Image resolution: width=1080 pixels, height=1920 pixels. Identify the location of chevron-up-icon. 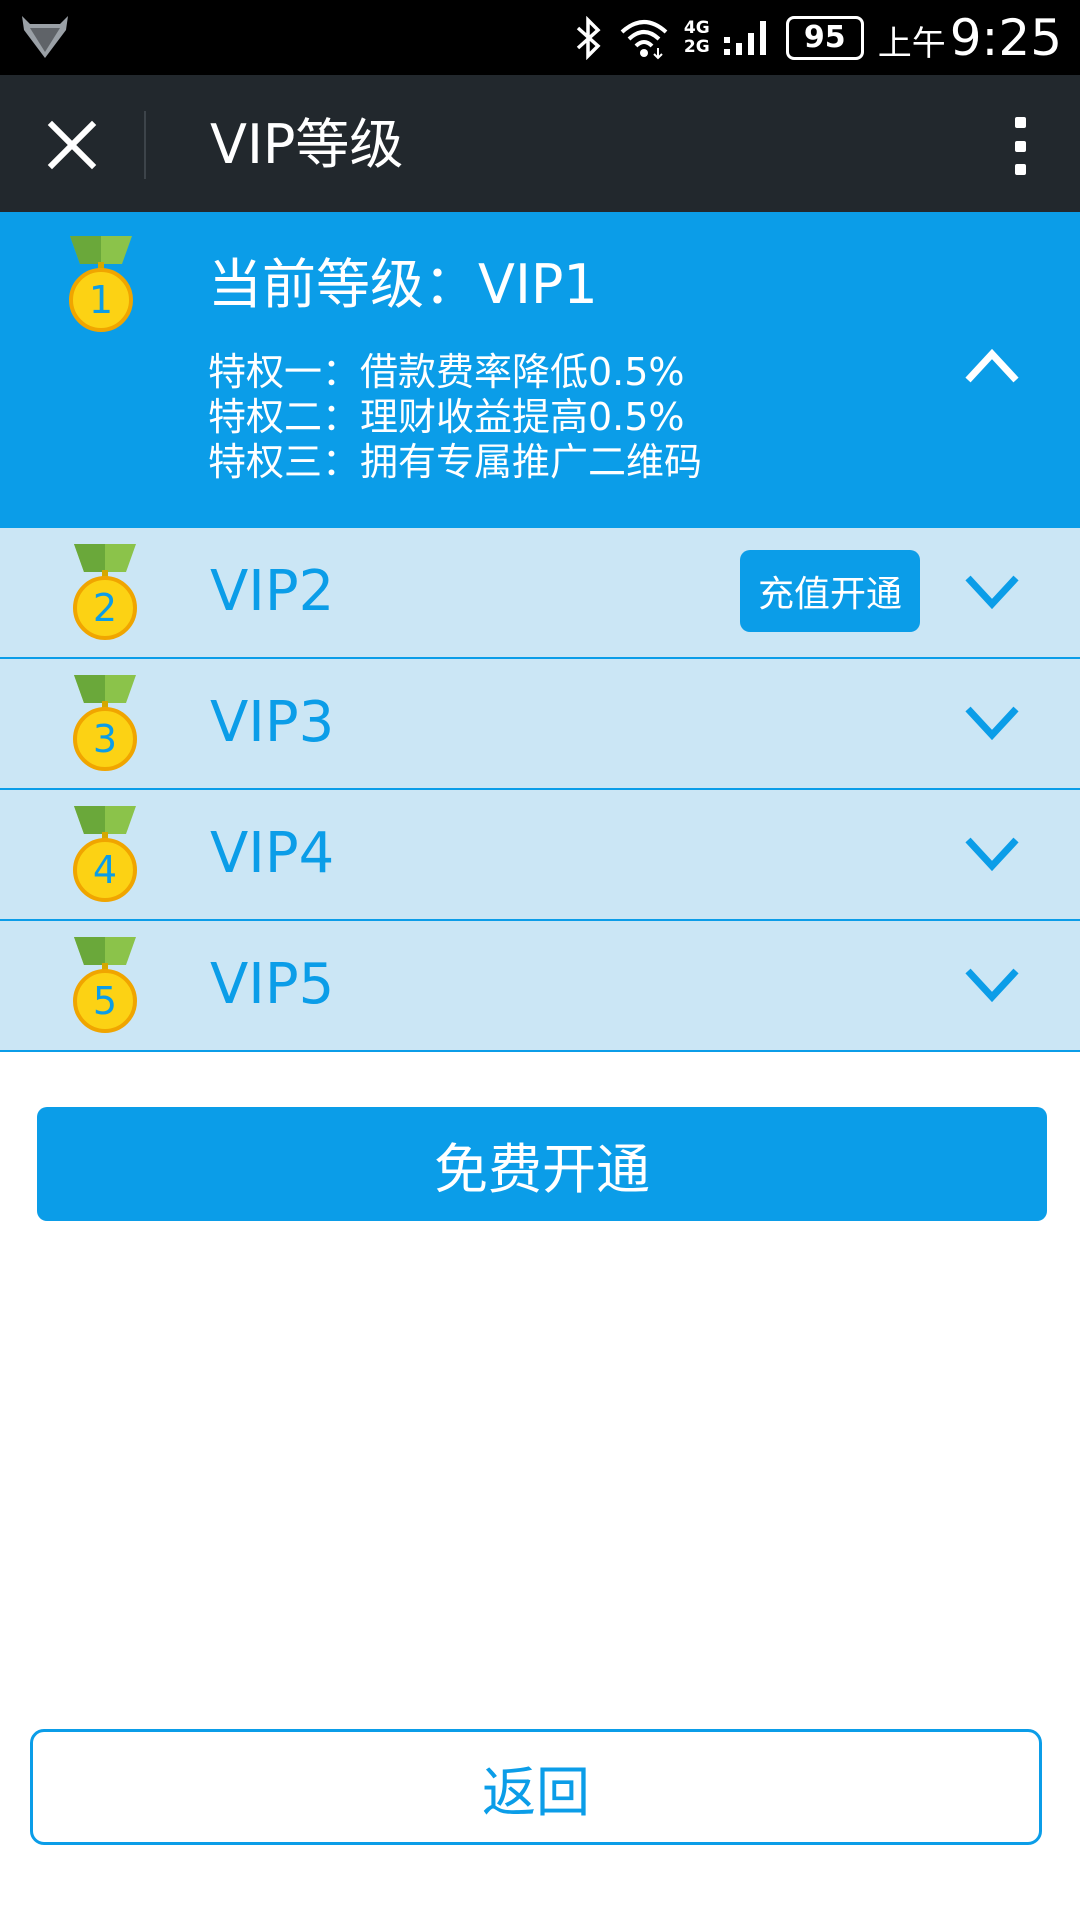
(992, 364).